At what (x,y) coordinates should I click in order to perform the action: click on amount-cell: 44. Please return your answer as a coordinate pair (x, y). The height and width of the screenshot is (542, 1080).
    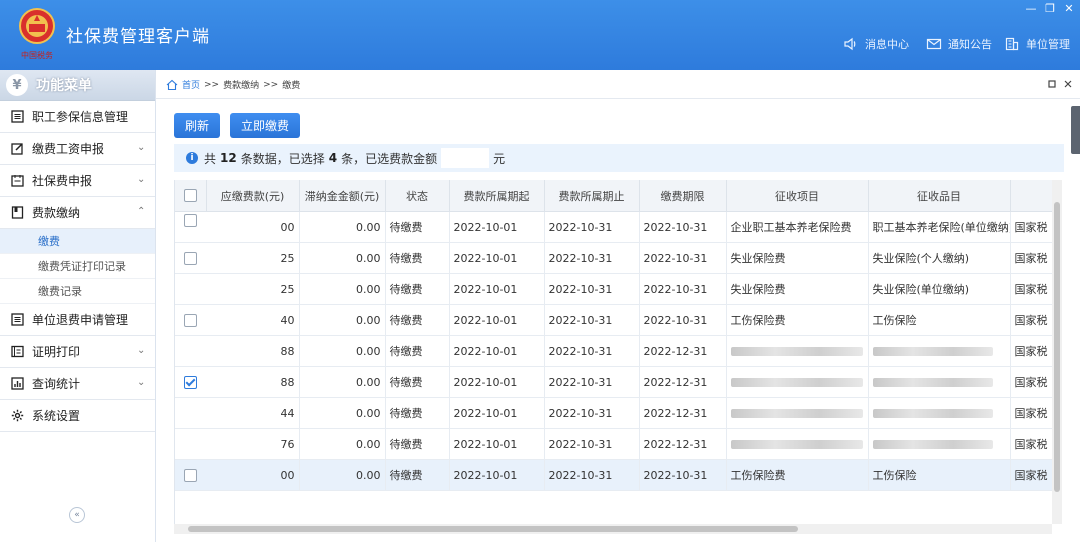
    Looking at the image, I should click on (253, 413).